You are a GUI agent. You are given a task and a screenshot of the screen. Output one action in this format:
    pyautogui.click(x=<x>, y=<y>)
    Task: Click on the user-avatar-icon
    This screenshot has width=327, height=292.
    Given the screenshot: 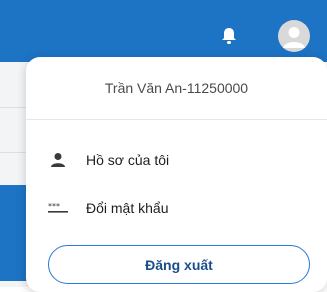 What is the action you would take?
    pyautogui.click(x=294, y=36)
    